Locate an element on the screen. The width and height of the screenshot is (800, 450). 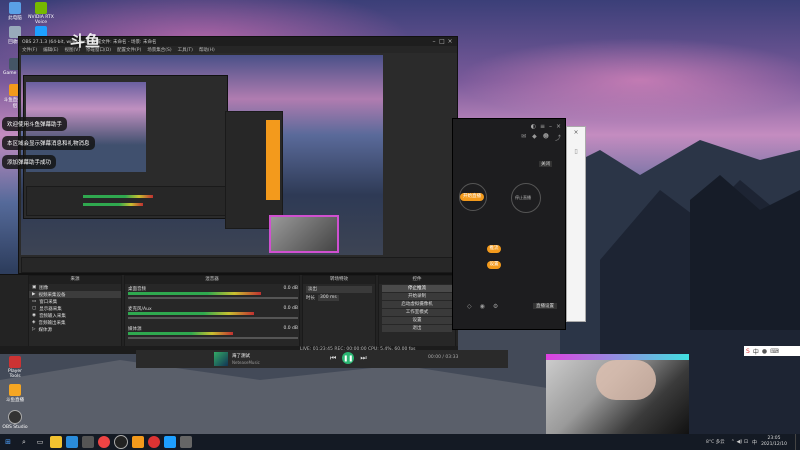
netease-icon is located at coordinates (154, 442).